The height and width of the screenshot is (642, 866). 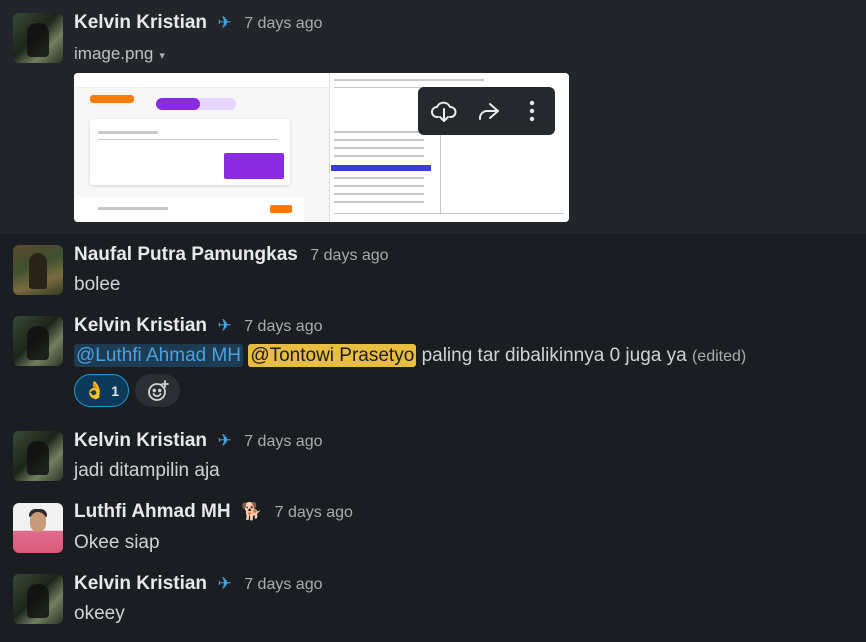 I want to click on add-emoji-icon, so click(x=158, y=390).